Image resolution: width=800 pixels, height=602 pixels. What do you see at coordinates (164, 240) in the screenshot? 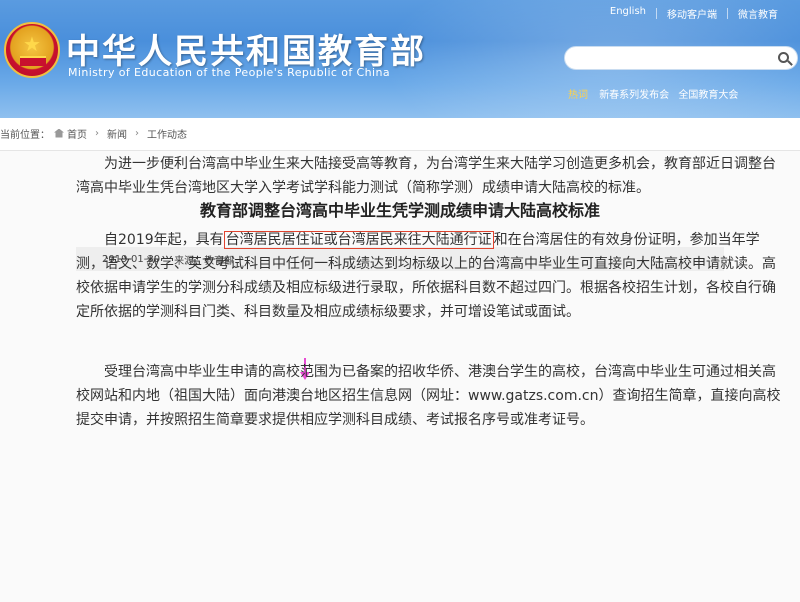
I see `text-segment: 自2019年起，具有` at bounding box center [164, 240].